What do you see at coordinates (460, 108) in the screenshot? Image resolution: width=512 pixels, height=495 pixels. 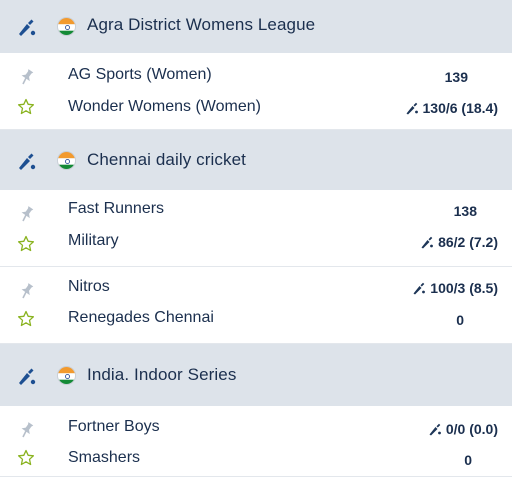 I see `score-value: 130/6 (18.4)` at bounding box center [460, 108].